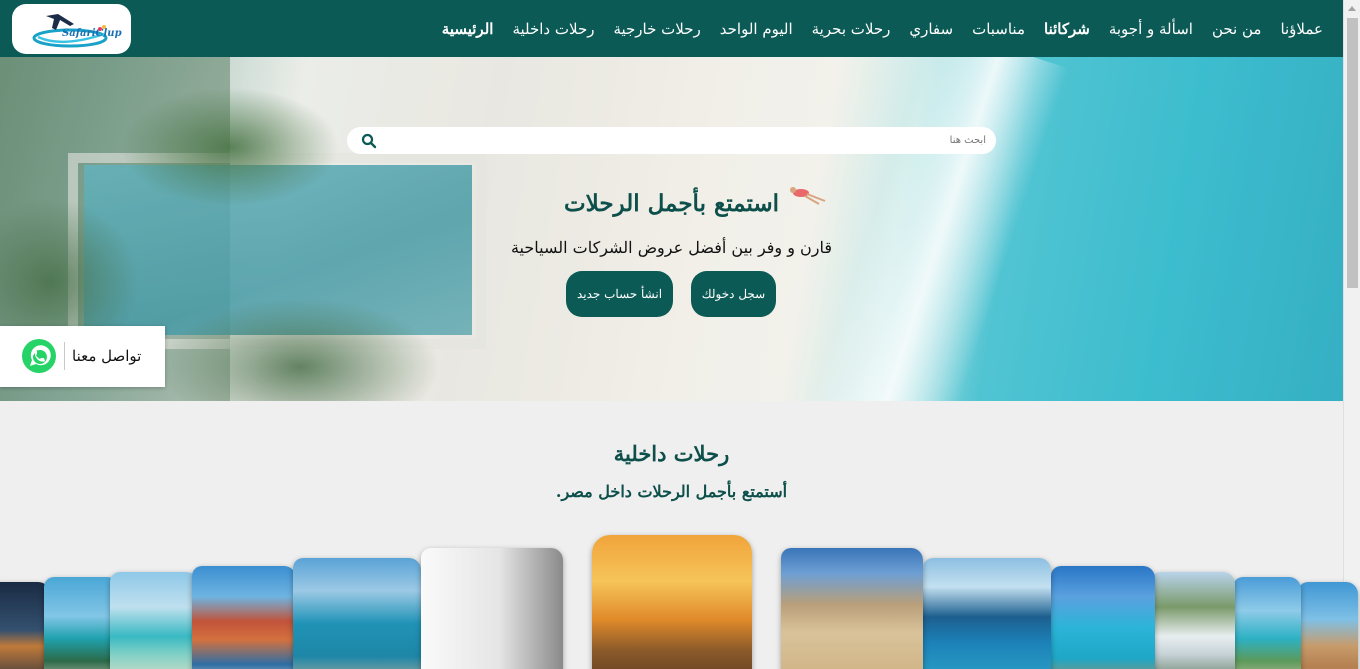 The width and height of the screenshot is (1360, 669). Describe the element at coordinates (852, 608) in the screenshot. I see `trip-card-desert-camp` at that location.